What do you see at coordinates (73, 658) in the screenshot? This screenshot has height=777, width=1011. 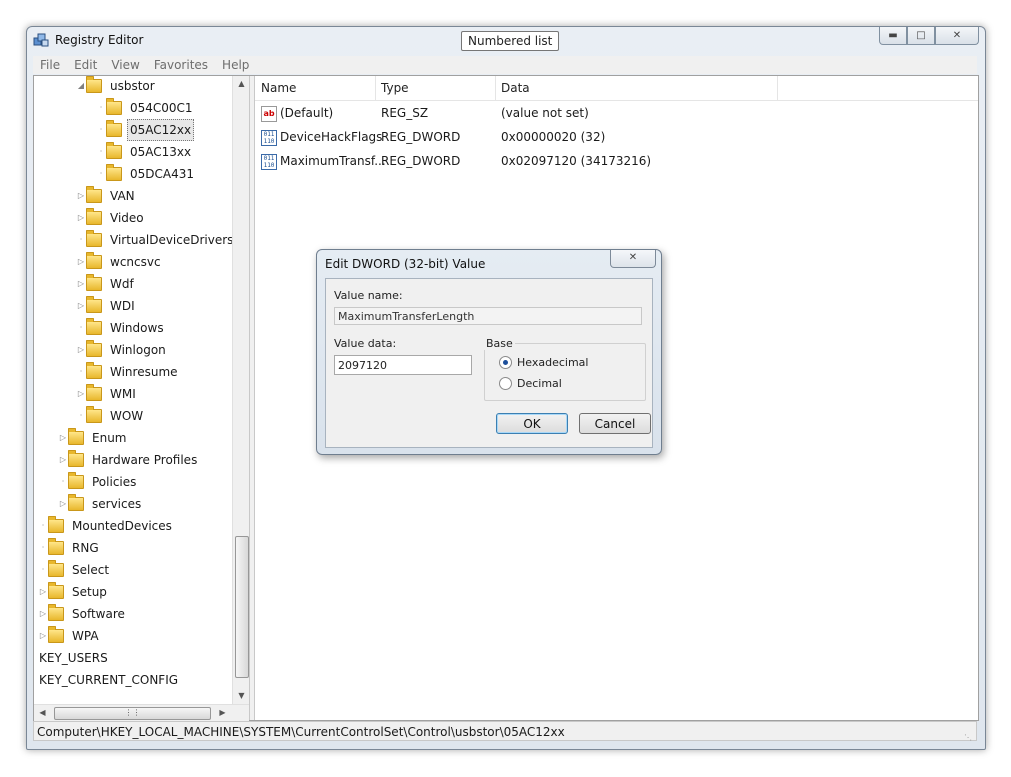 I see `tree-item: KEY_USERS` at bounding box center [73, 658].